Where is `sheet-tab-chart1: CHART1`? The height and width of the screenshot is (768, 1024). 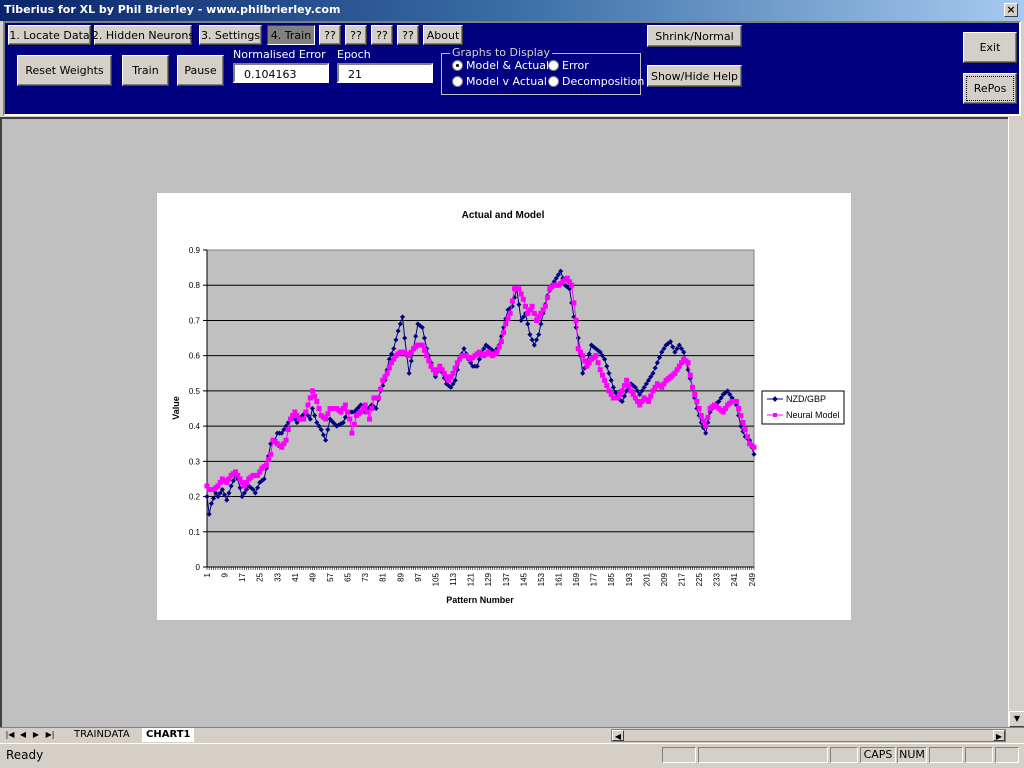 sheet-tab-chart1: CHART1 is located at coordinates (168, 735).